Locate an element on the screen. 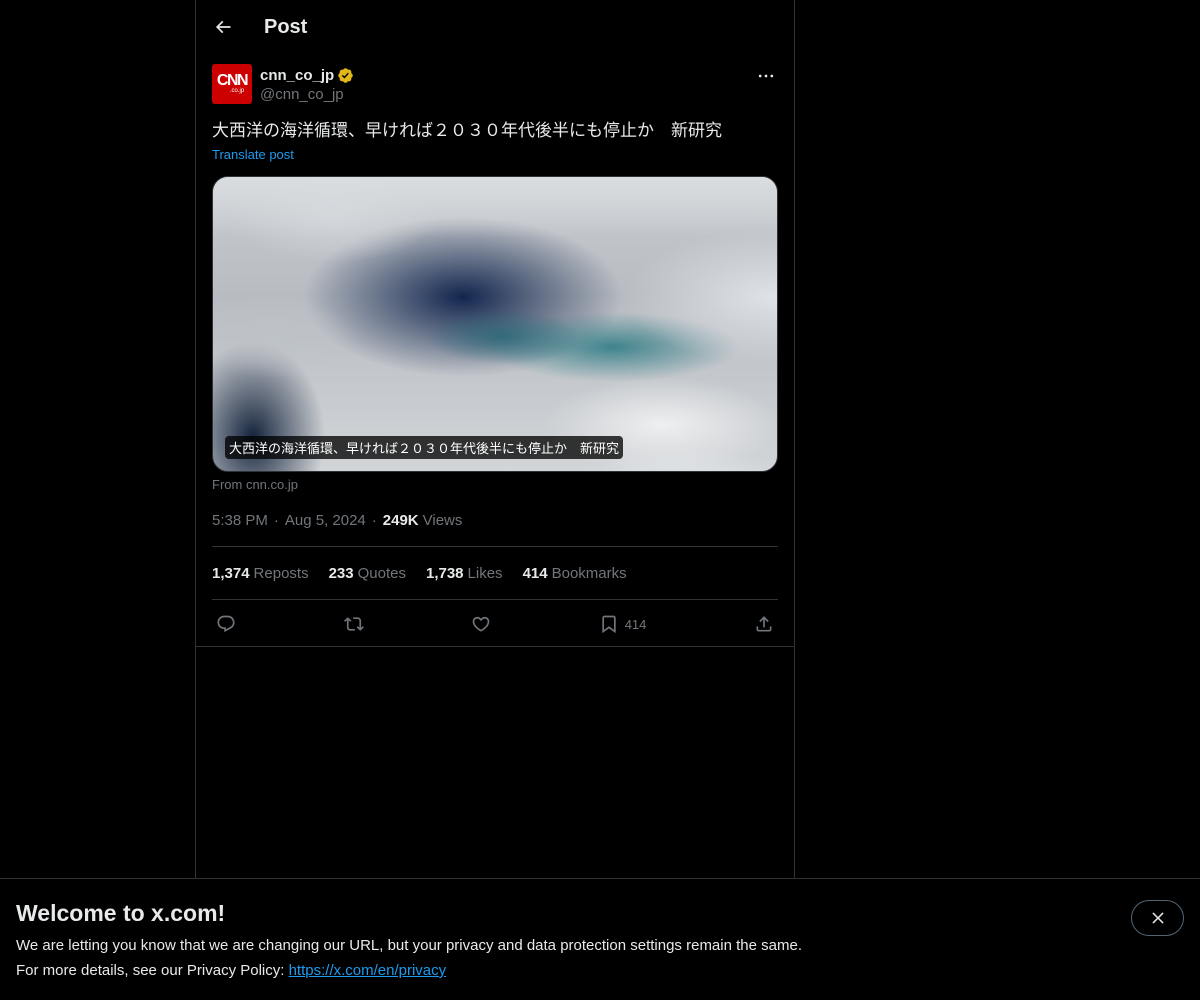 This screenshot has width=1200, height=1000. back-arrow-icon is located at coordinates (223, 27).